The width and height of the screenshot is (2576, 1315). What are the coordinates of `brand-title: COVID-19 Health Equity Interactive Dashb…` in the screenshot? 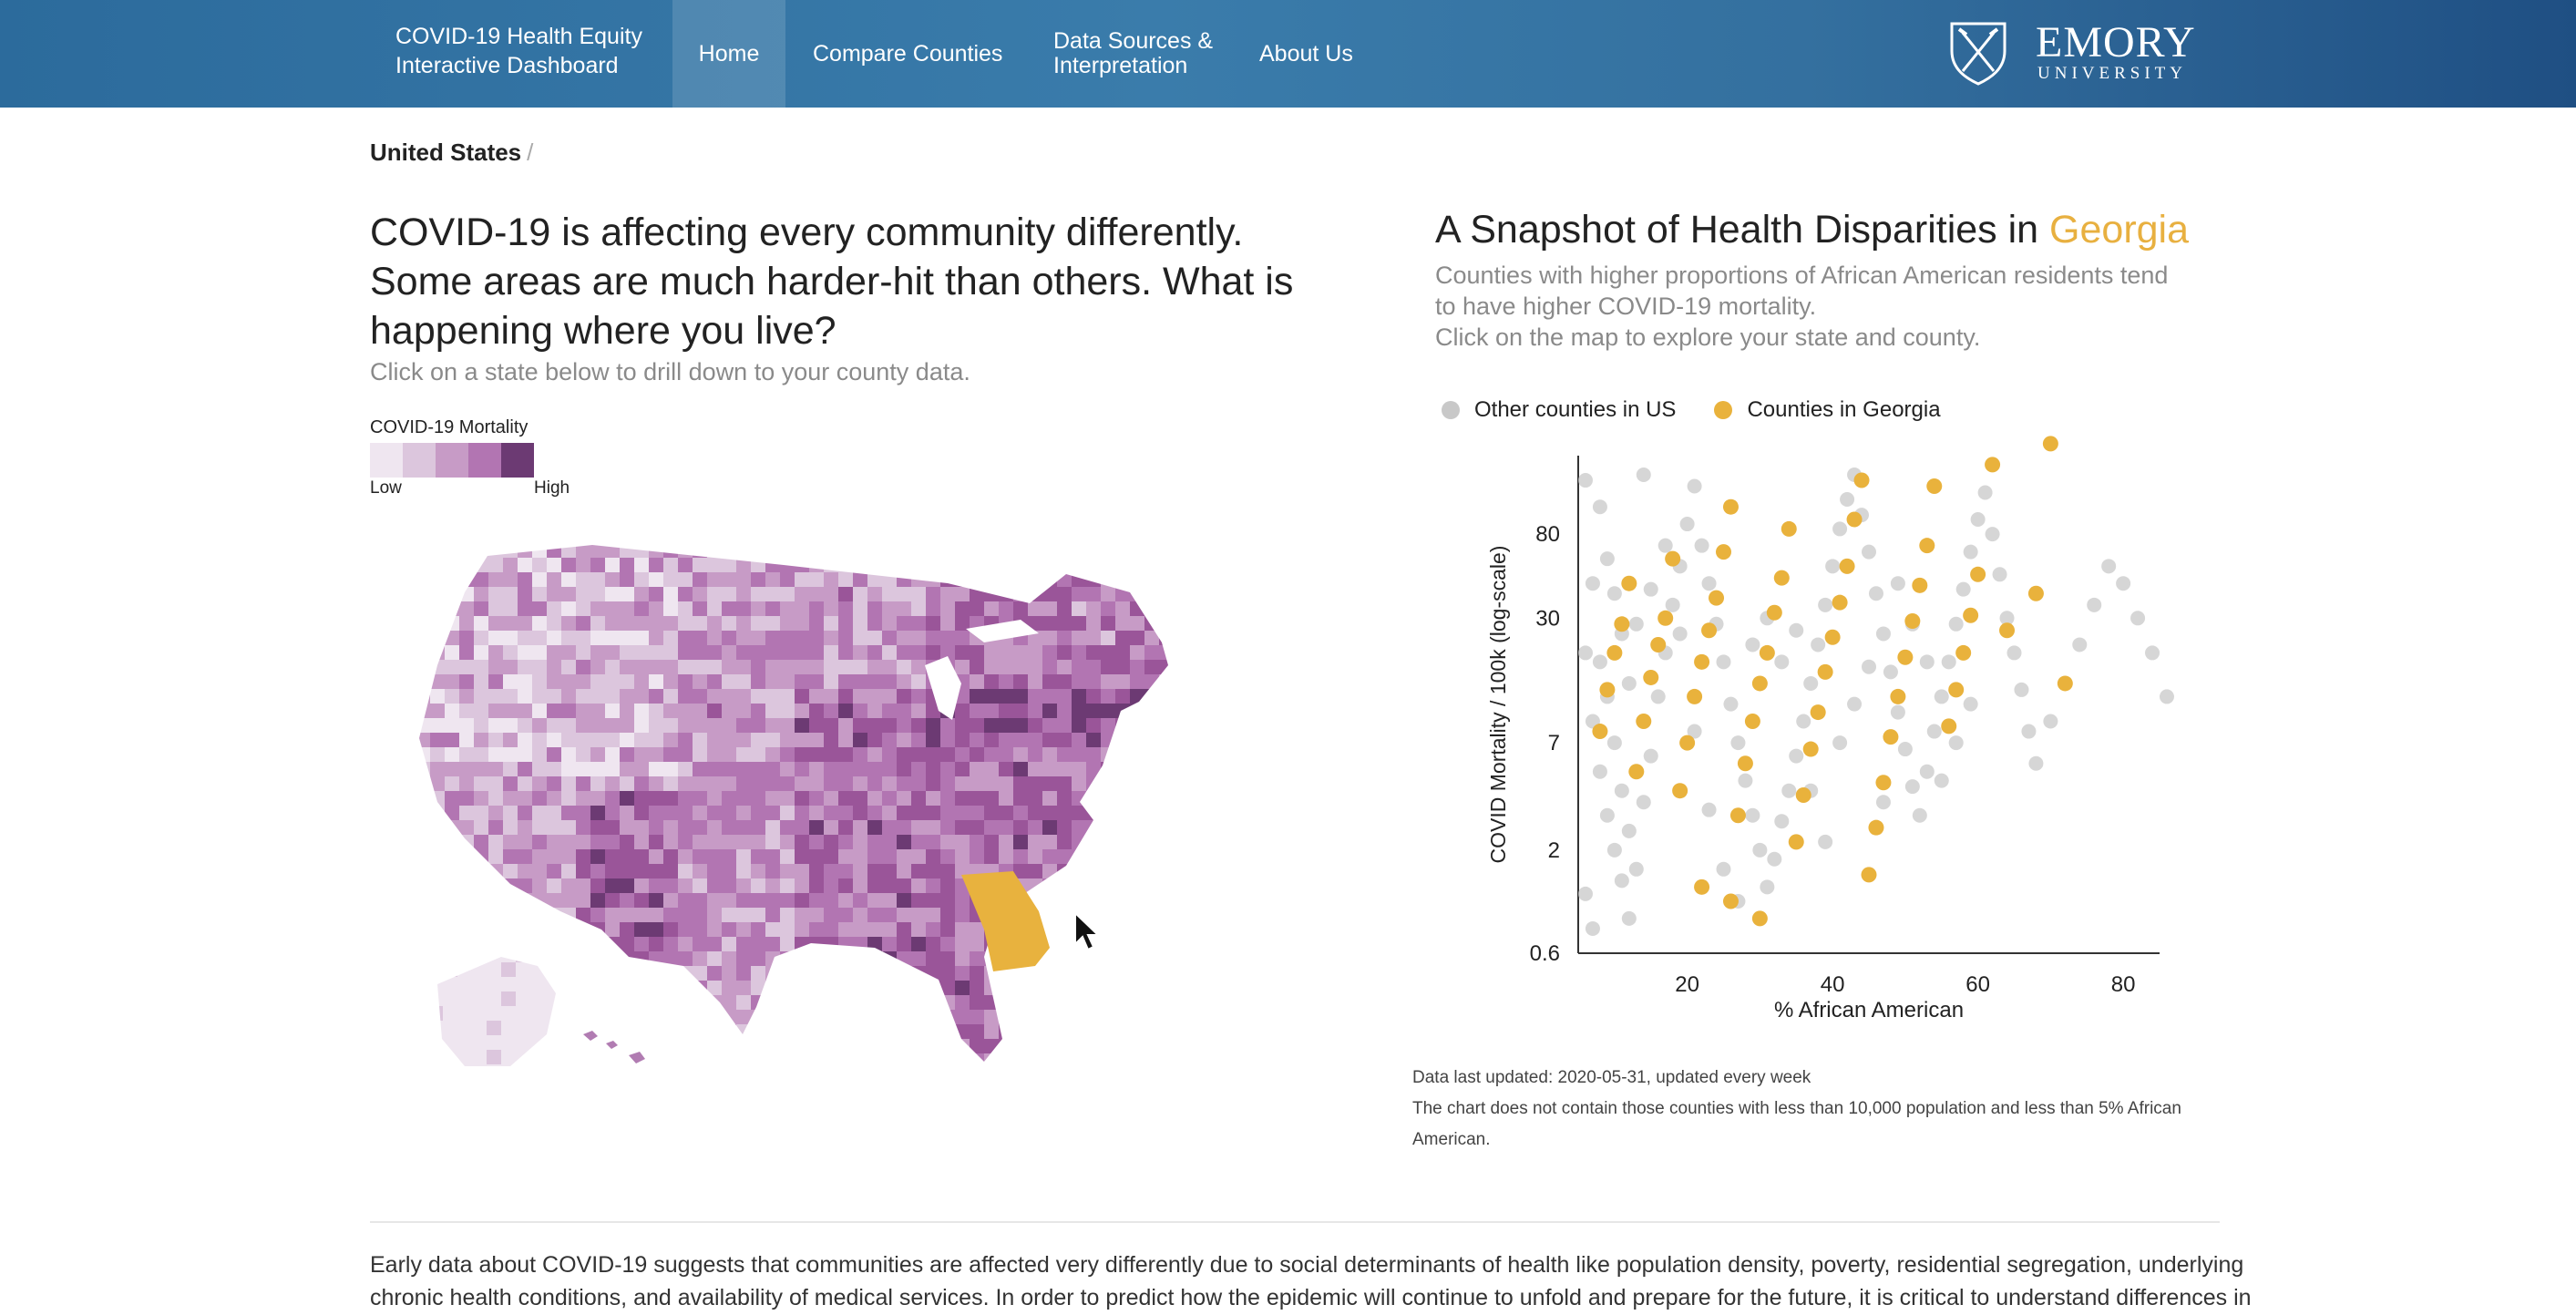 It's located at (528, 51).